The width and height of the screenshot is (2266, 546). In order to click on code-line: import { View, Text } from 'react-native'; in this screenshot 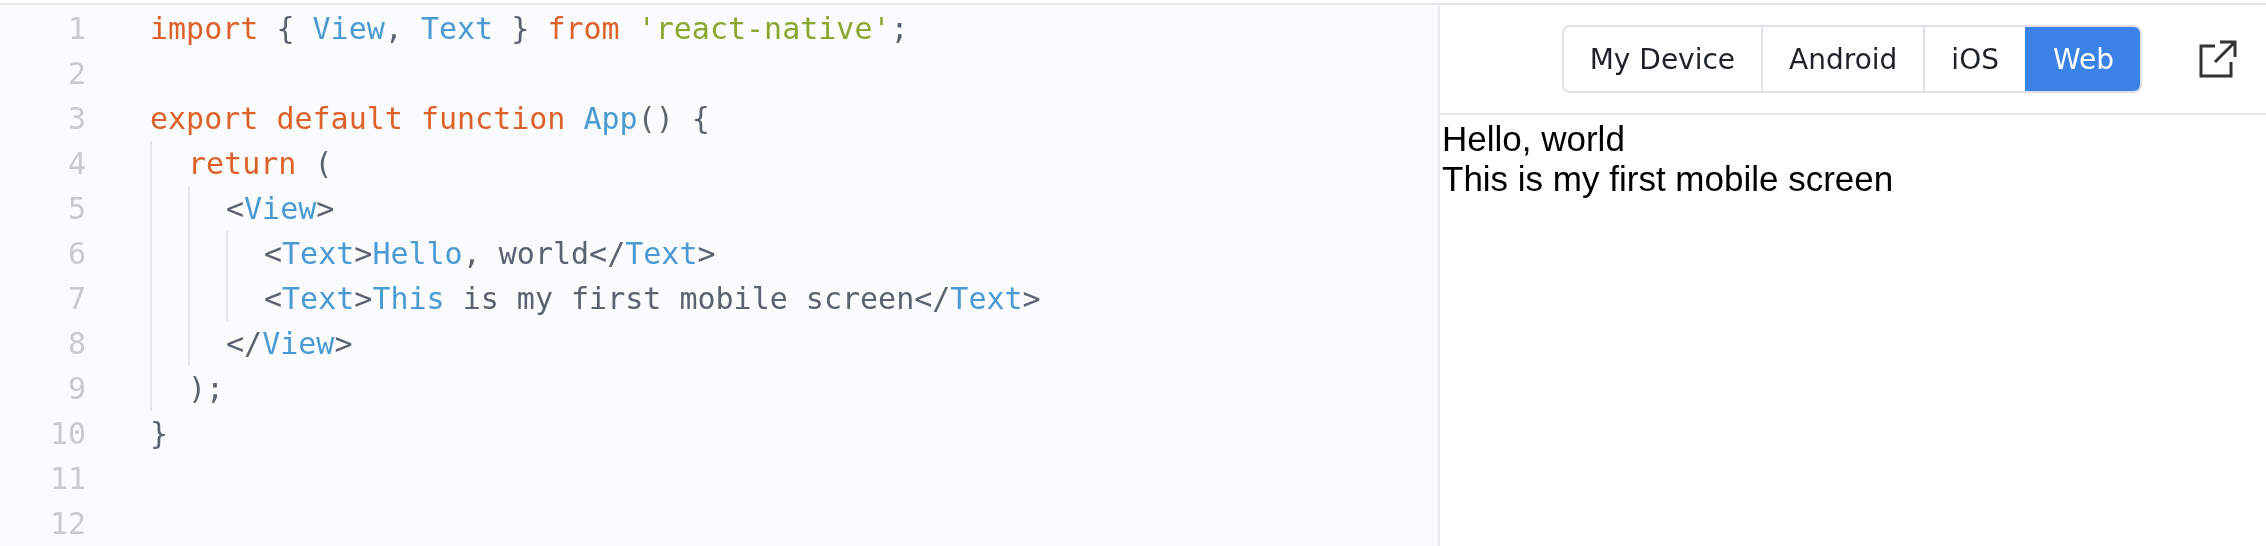, I will do `click(529, 28)`.